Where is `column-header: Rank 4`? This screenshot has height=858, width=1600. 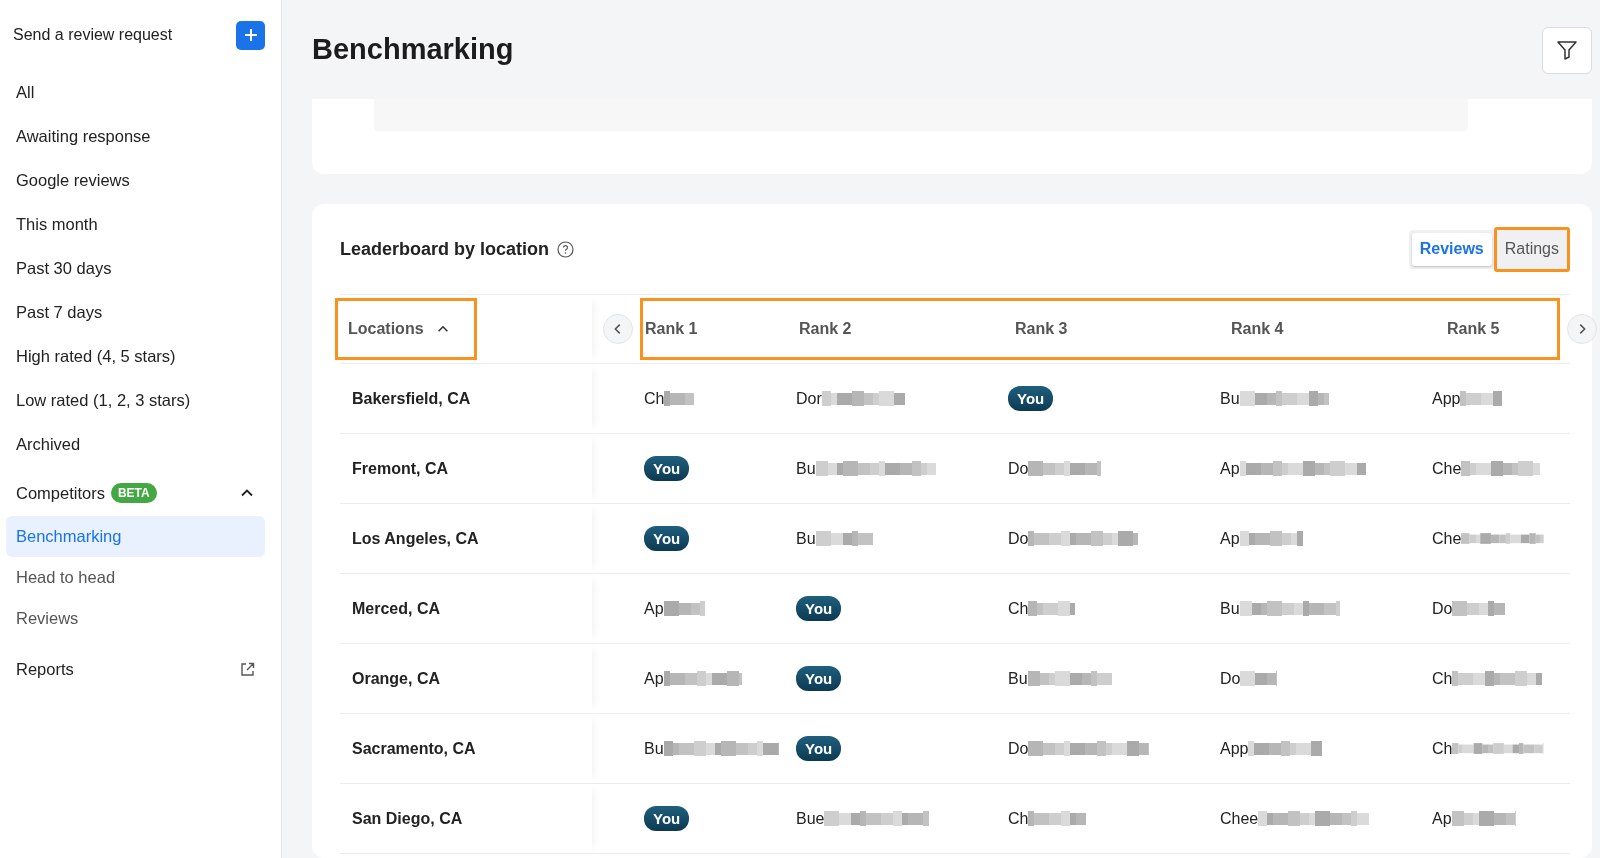 column-header: Rank 4 is located at coordinates (1257, 329).